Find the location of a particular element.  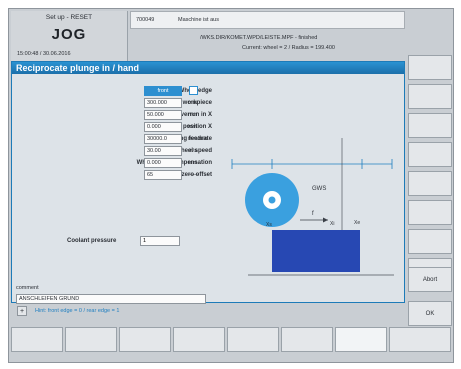

start-position-input: 0.000 is located at coordinates (163, 127).